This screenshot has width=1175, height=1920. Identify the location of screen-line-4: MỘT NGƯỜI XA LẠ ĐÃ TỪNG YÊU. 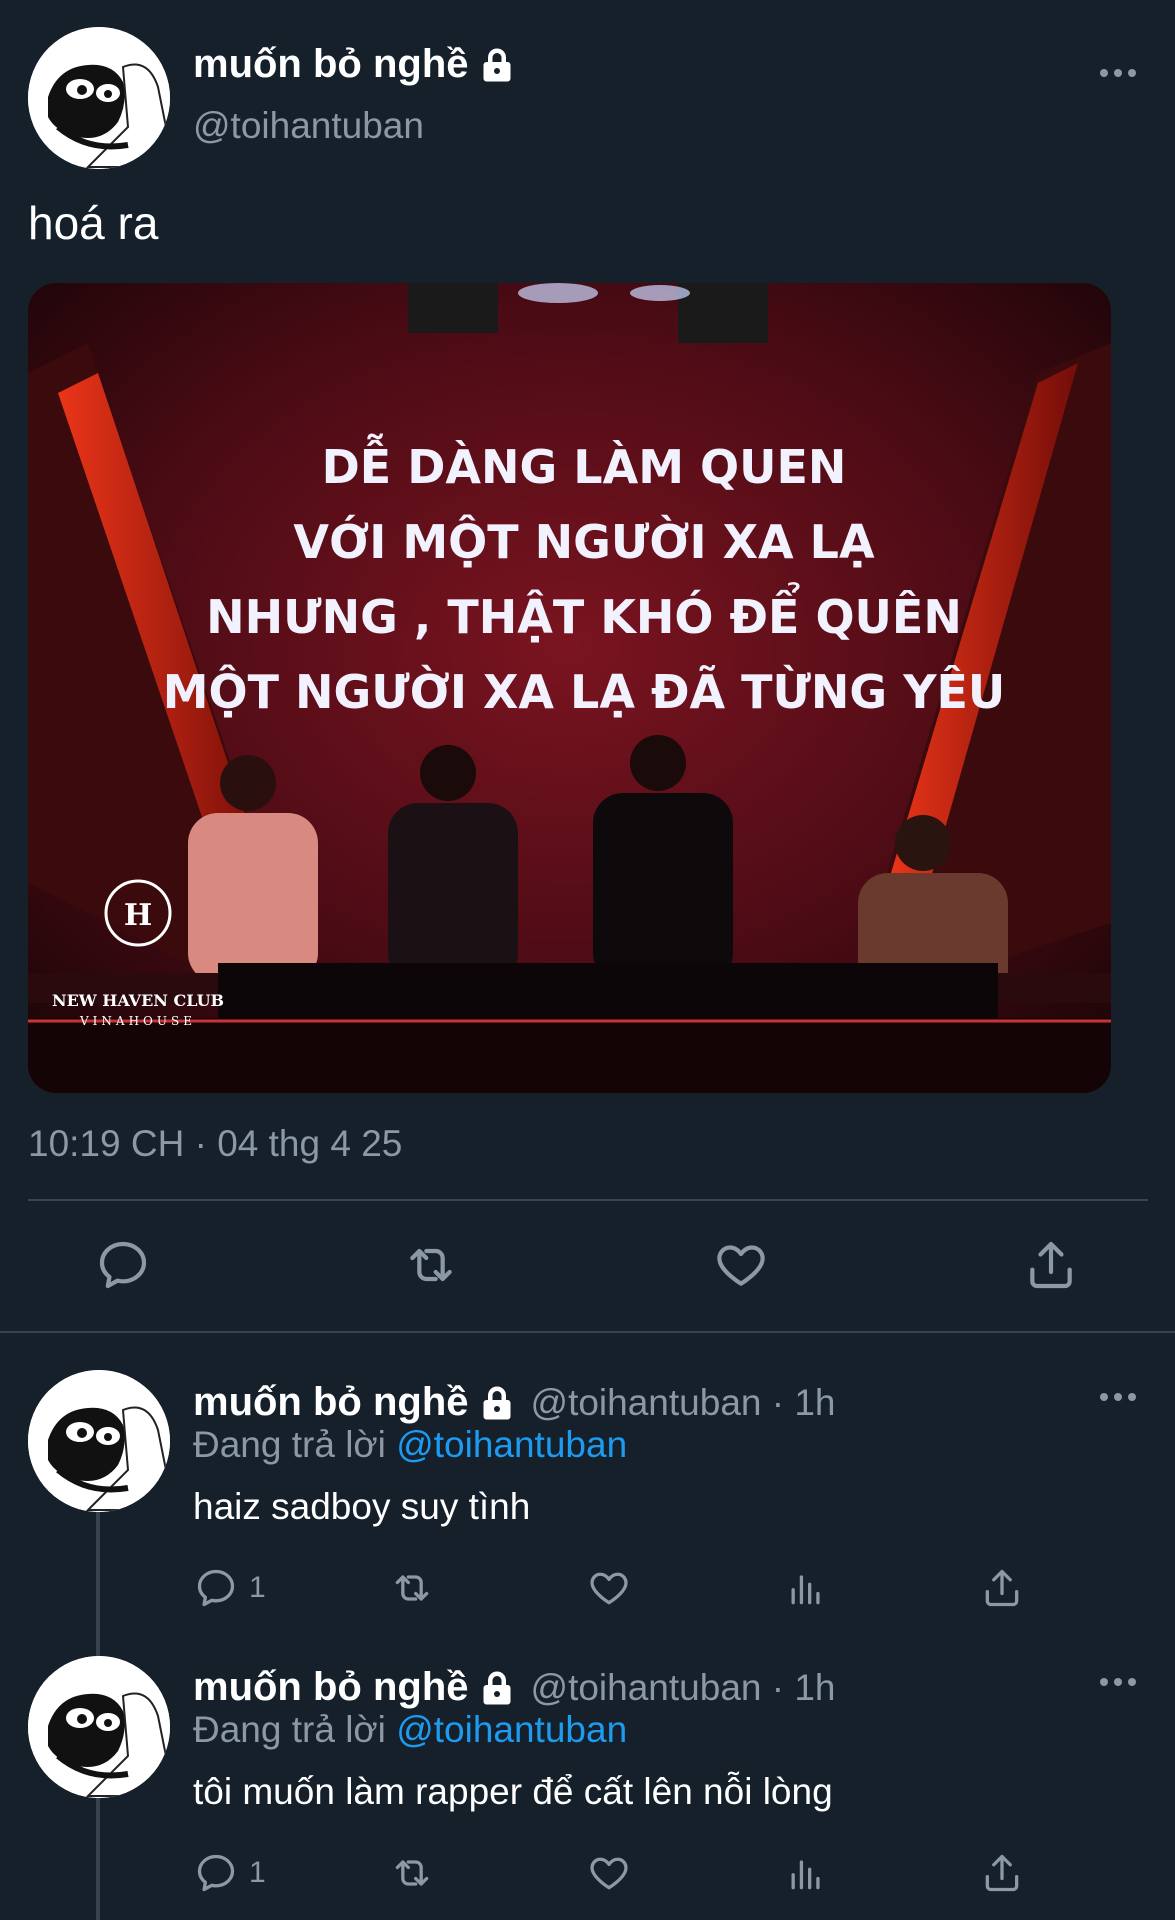
(584, 691).